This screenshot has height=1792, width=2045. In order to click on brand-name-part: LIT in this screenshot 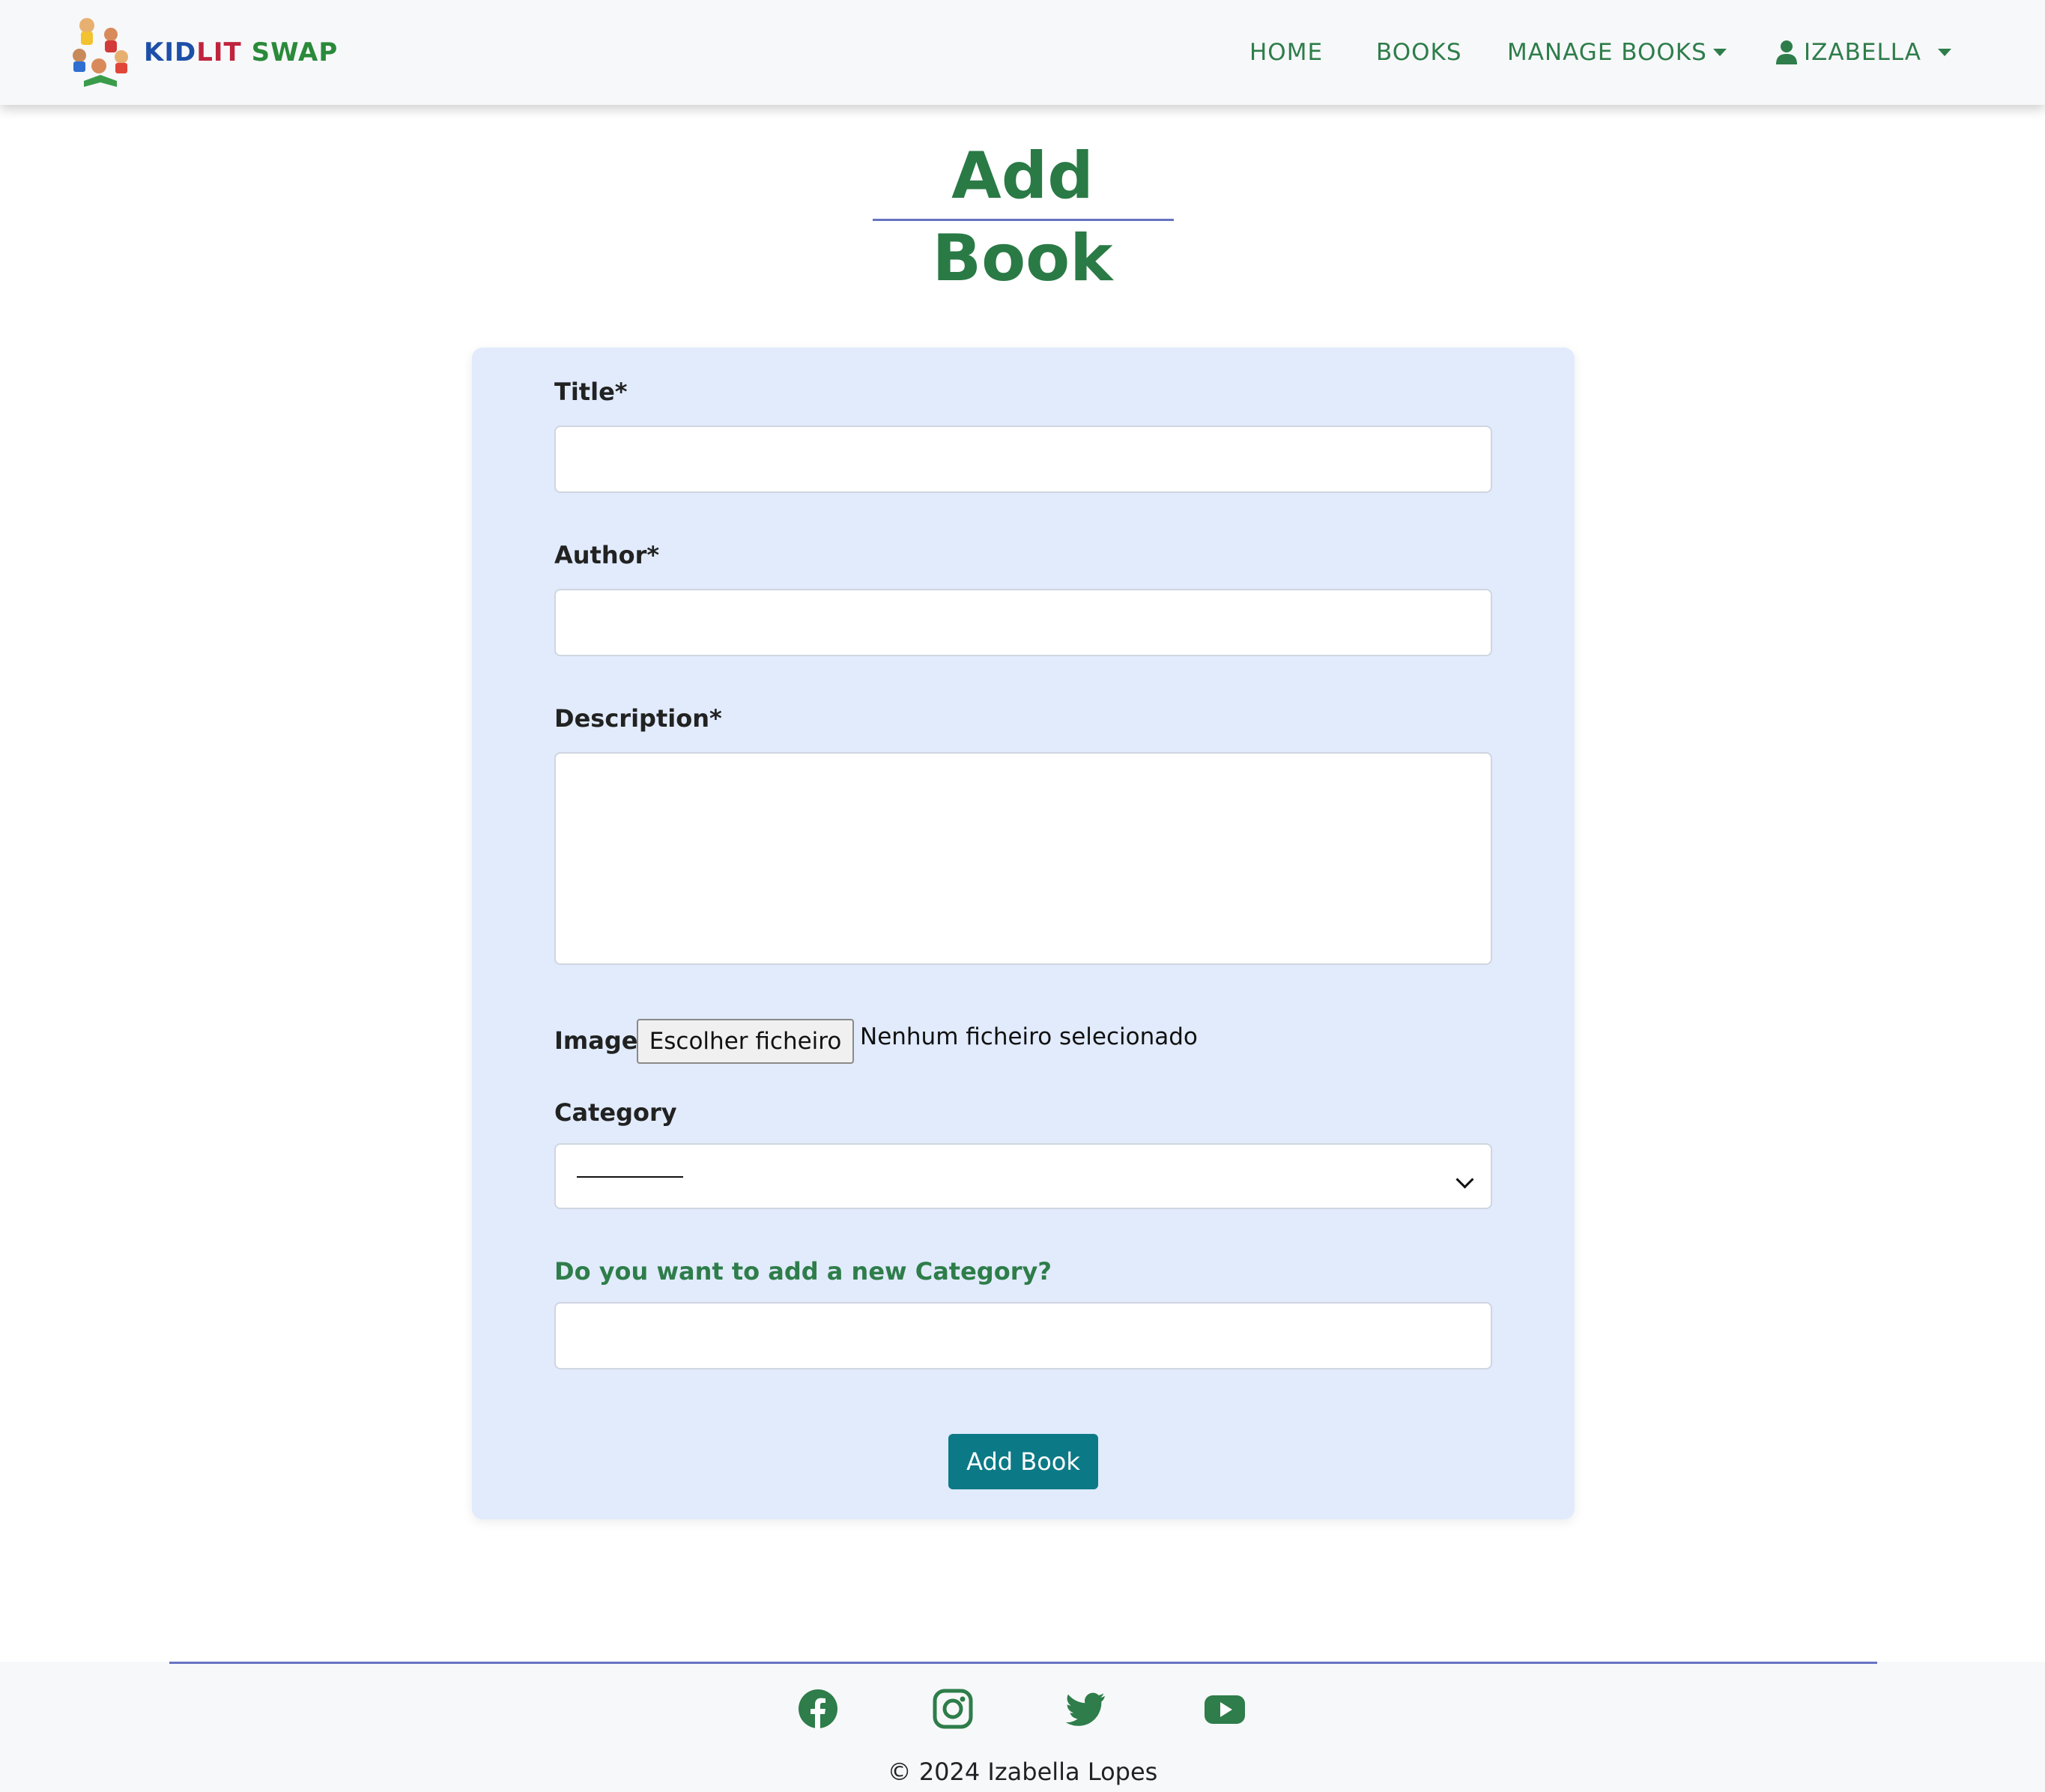, I will do `click(219, 52)`.